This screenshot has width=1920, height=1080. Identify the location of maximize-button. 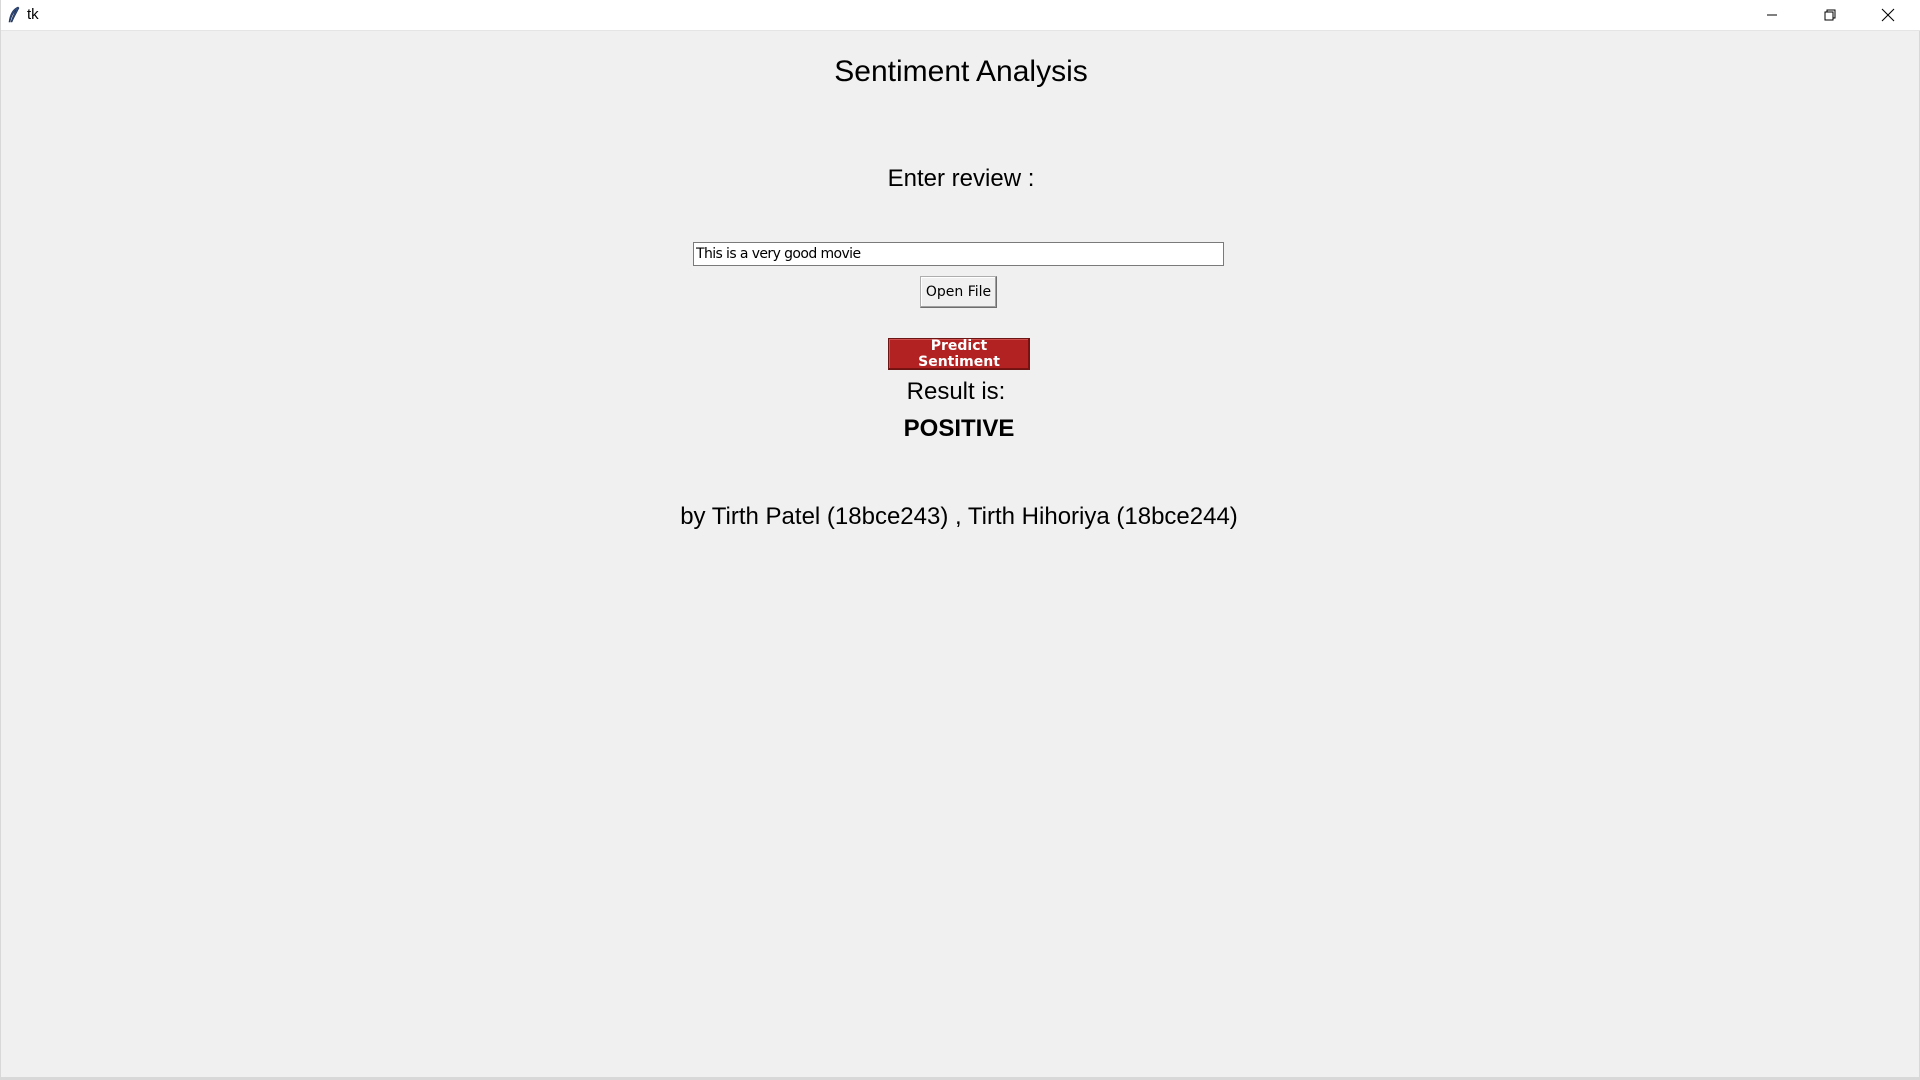
(1830, 15).